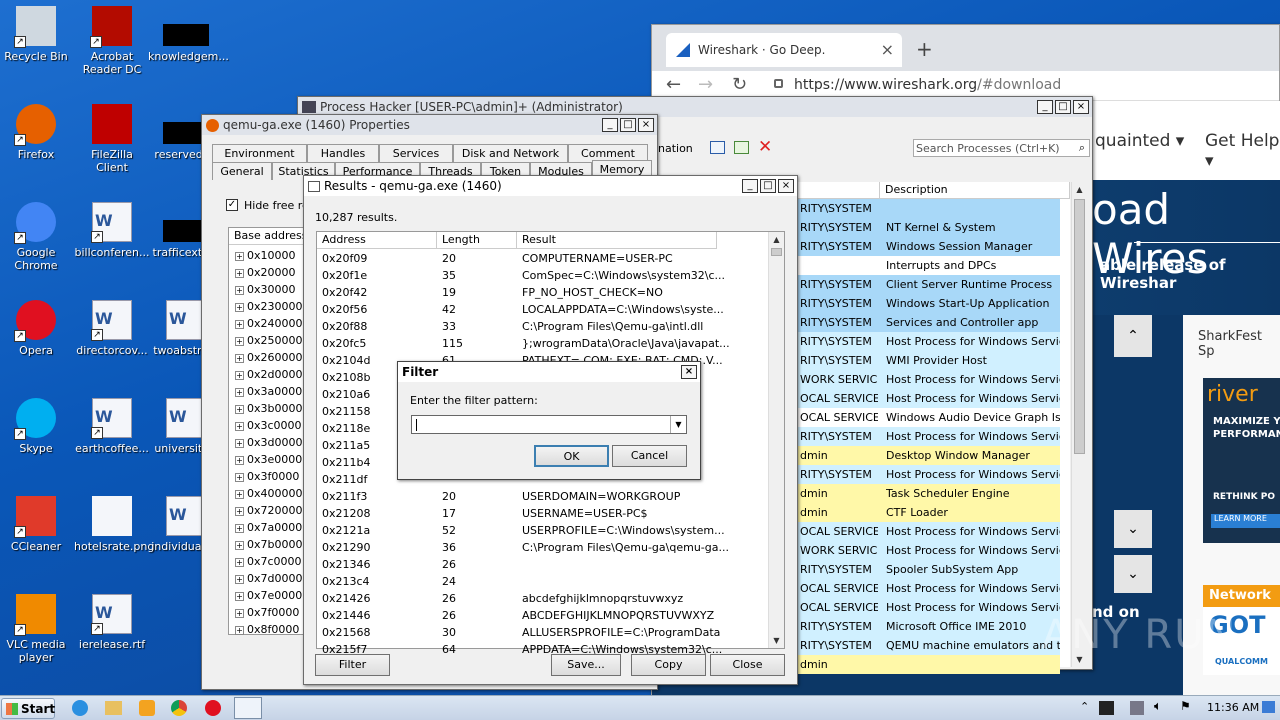  What do you see at coordinates (377, 240) in the screenshot?
I see `col-address: Address` at bounding box center [377, 240].